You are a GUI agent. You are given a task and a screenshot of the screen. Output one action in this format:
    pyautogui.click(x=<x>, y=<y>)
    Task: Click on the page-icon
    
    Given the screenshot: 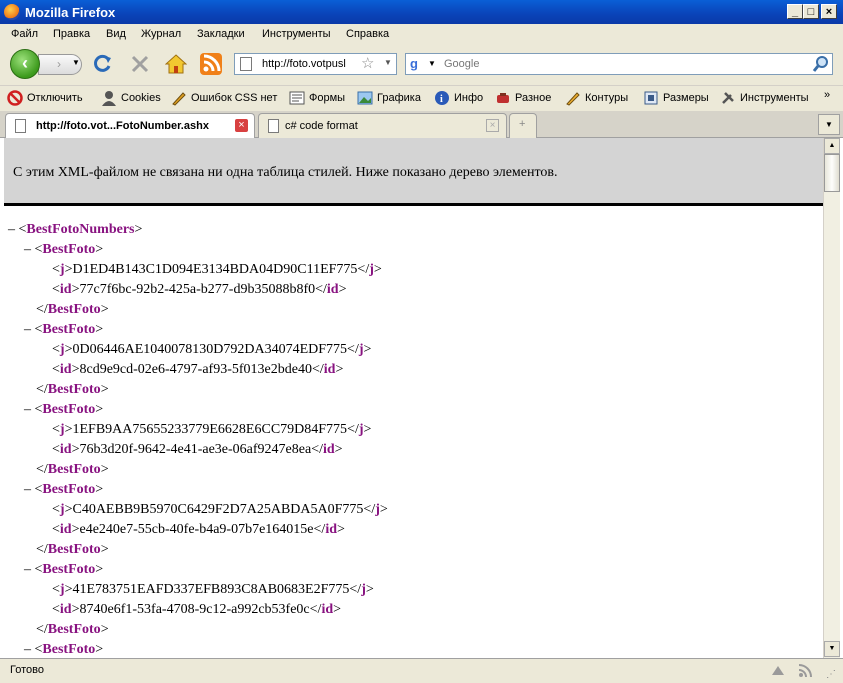 What is the action you would take?
    pyautogui.click(x=246, y=64)
    